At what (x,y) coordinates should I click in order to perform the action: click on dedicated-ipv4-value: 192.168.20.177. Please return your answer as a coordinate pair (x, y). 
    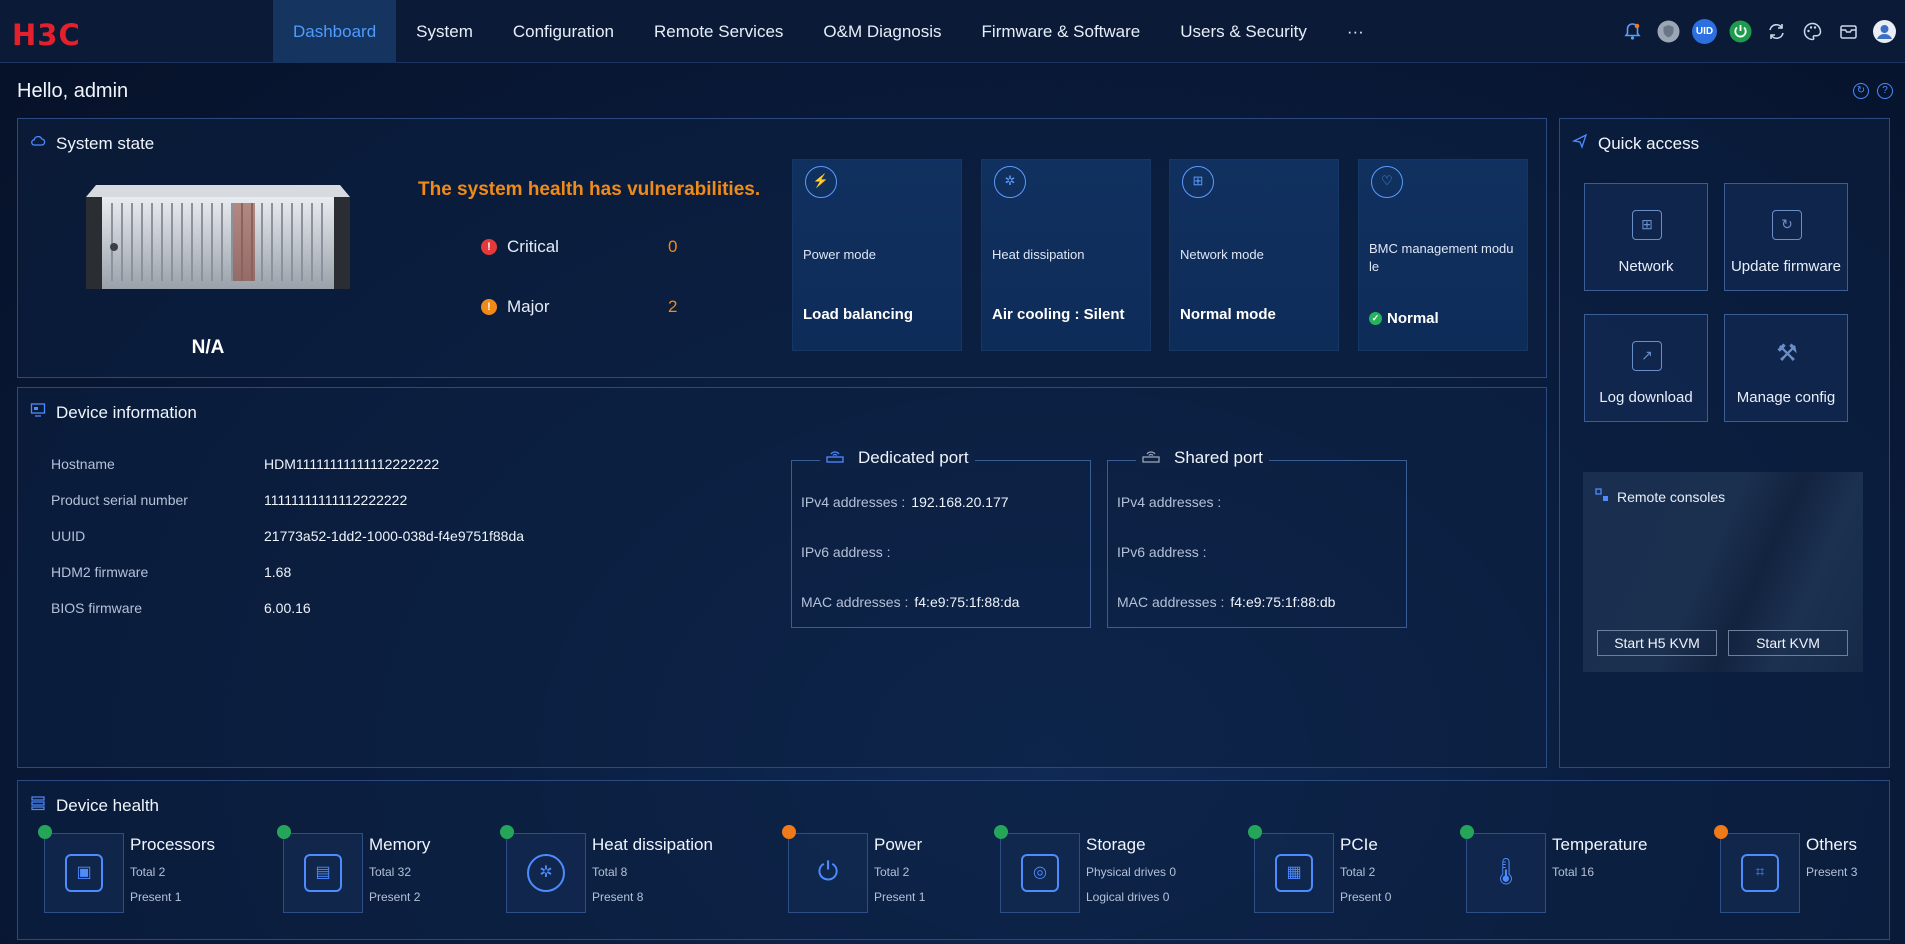
    Looking at the image, I should click on (960, 502).